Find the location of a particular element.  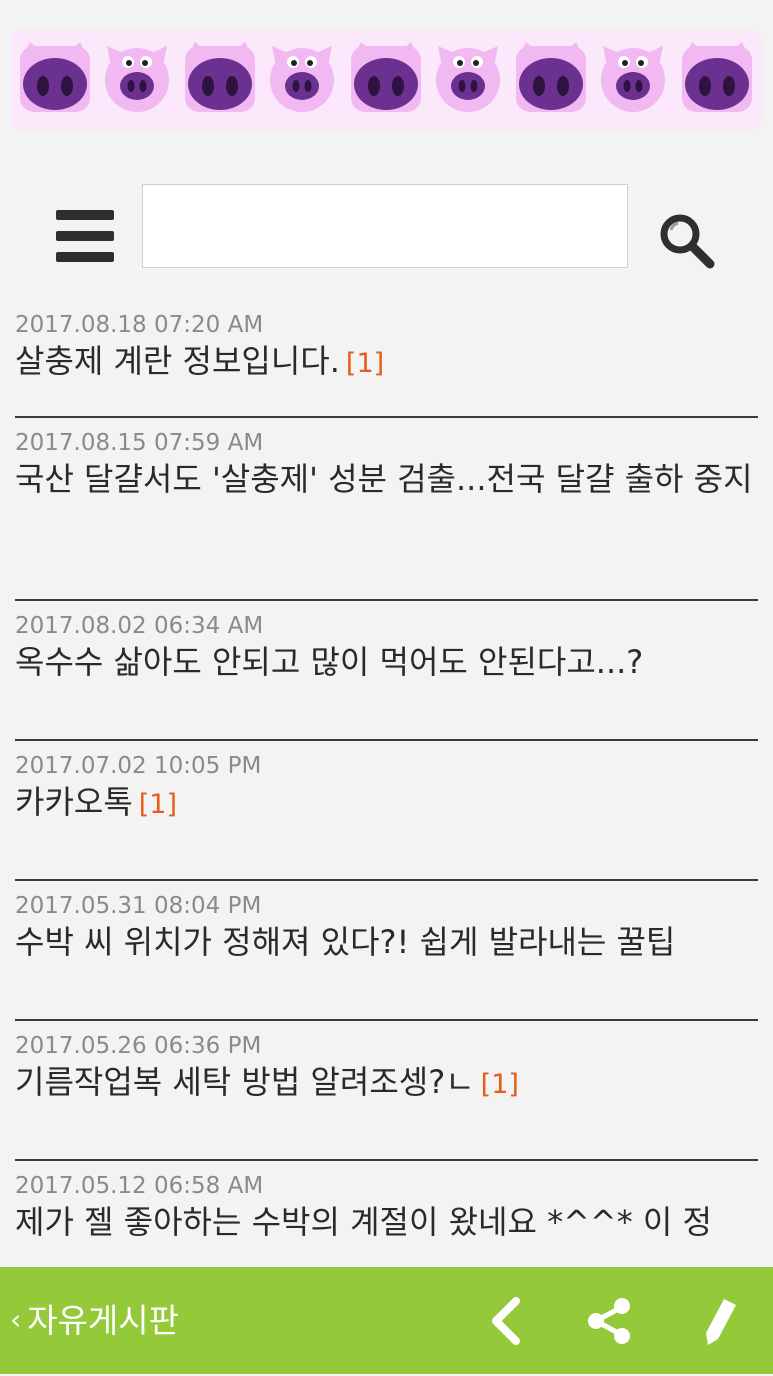

bottom-bar: ‹ 자유게시판 is located at coordinates (386, 1320).